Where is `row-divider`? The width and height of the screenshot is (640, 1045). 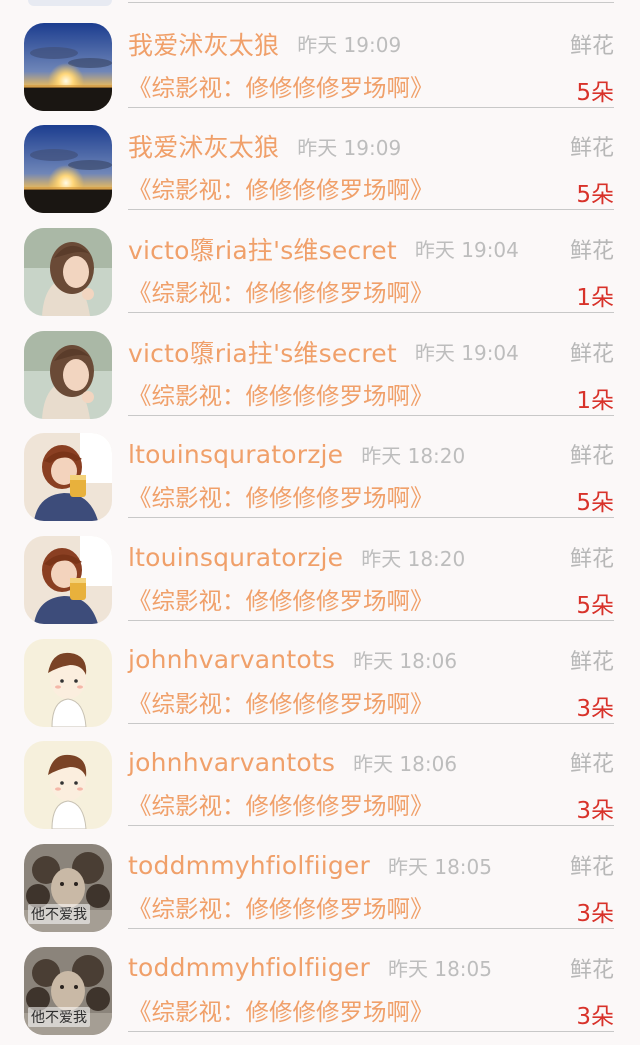 row-divider is located at coordinates (371, 1031).